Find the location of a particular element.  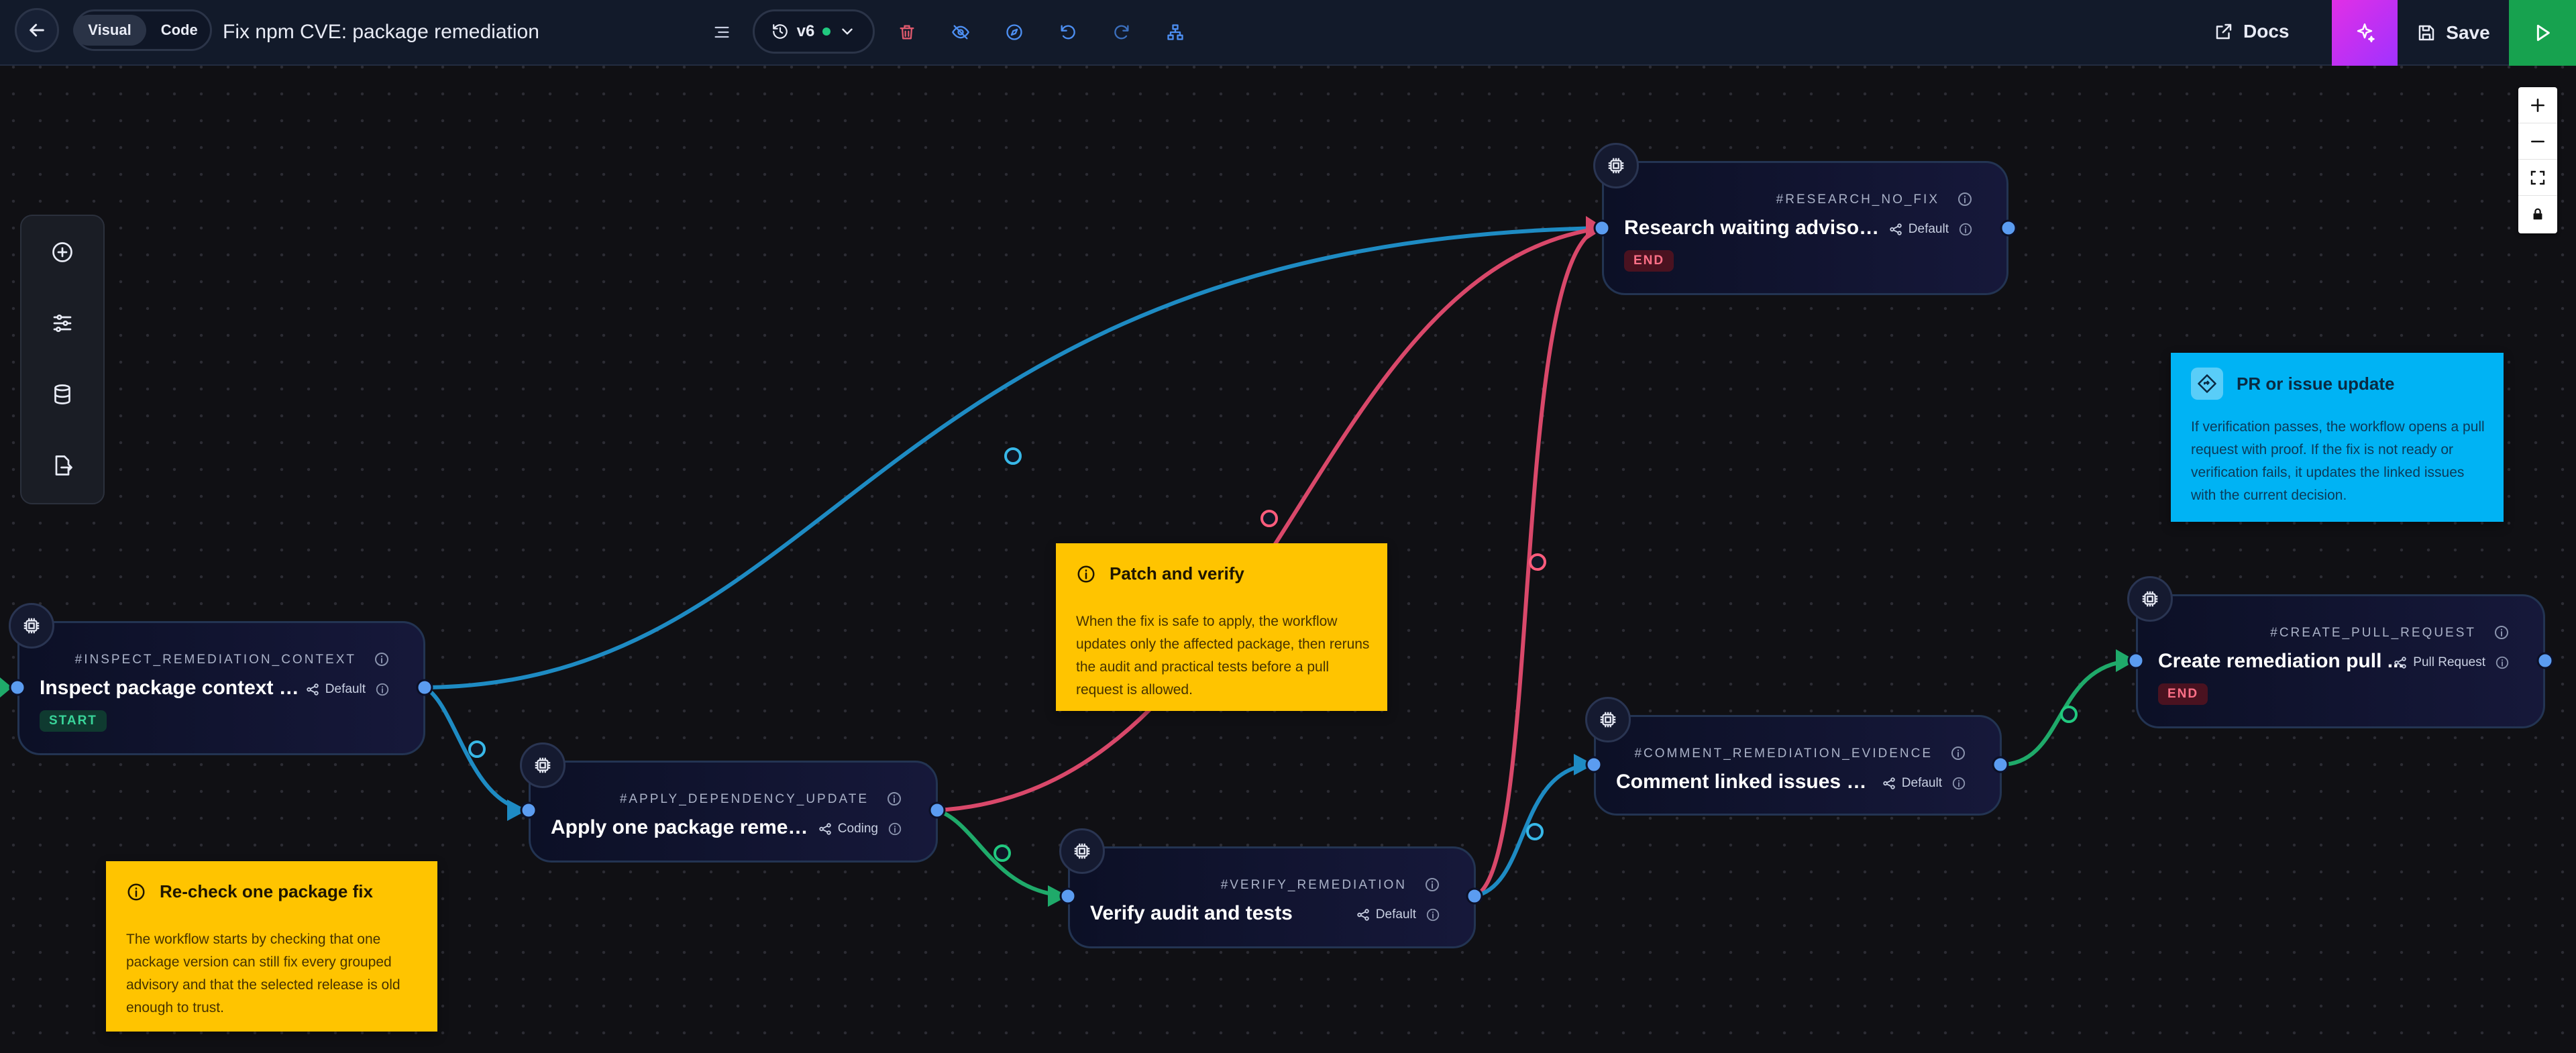

file-export-icon is located at coordinates (63, 465).